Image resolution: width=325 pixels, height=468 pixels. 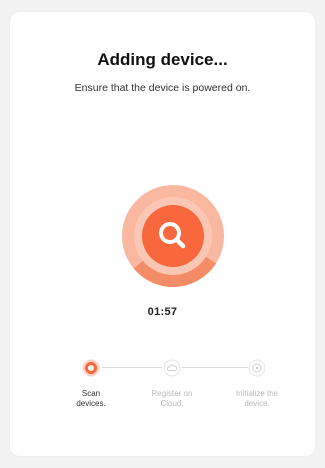 I want to click on step-label-initialize: Initialize the device., so click(x=257, y=398).